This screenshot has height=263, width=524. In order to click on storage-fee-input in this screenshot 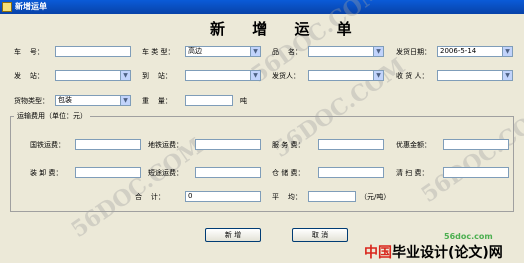, I will do `click(351, 172)`.